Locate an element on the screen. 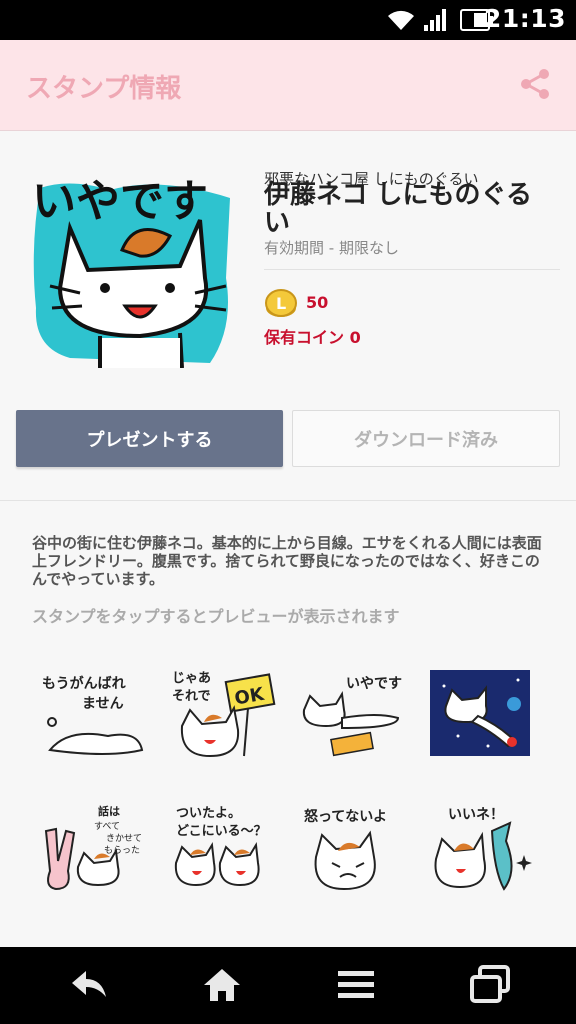 This screenshot has height=1024, width=576. wifi-icon is located at coordinates (401, 20).